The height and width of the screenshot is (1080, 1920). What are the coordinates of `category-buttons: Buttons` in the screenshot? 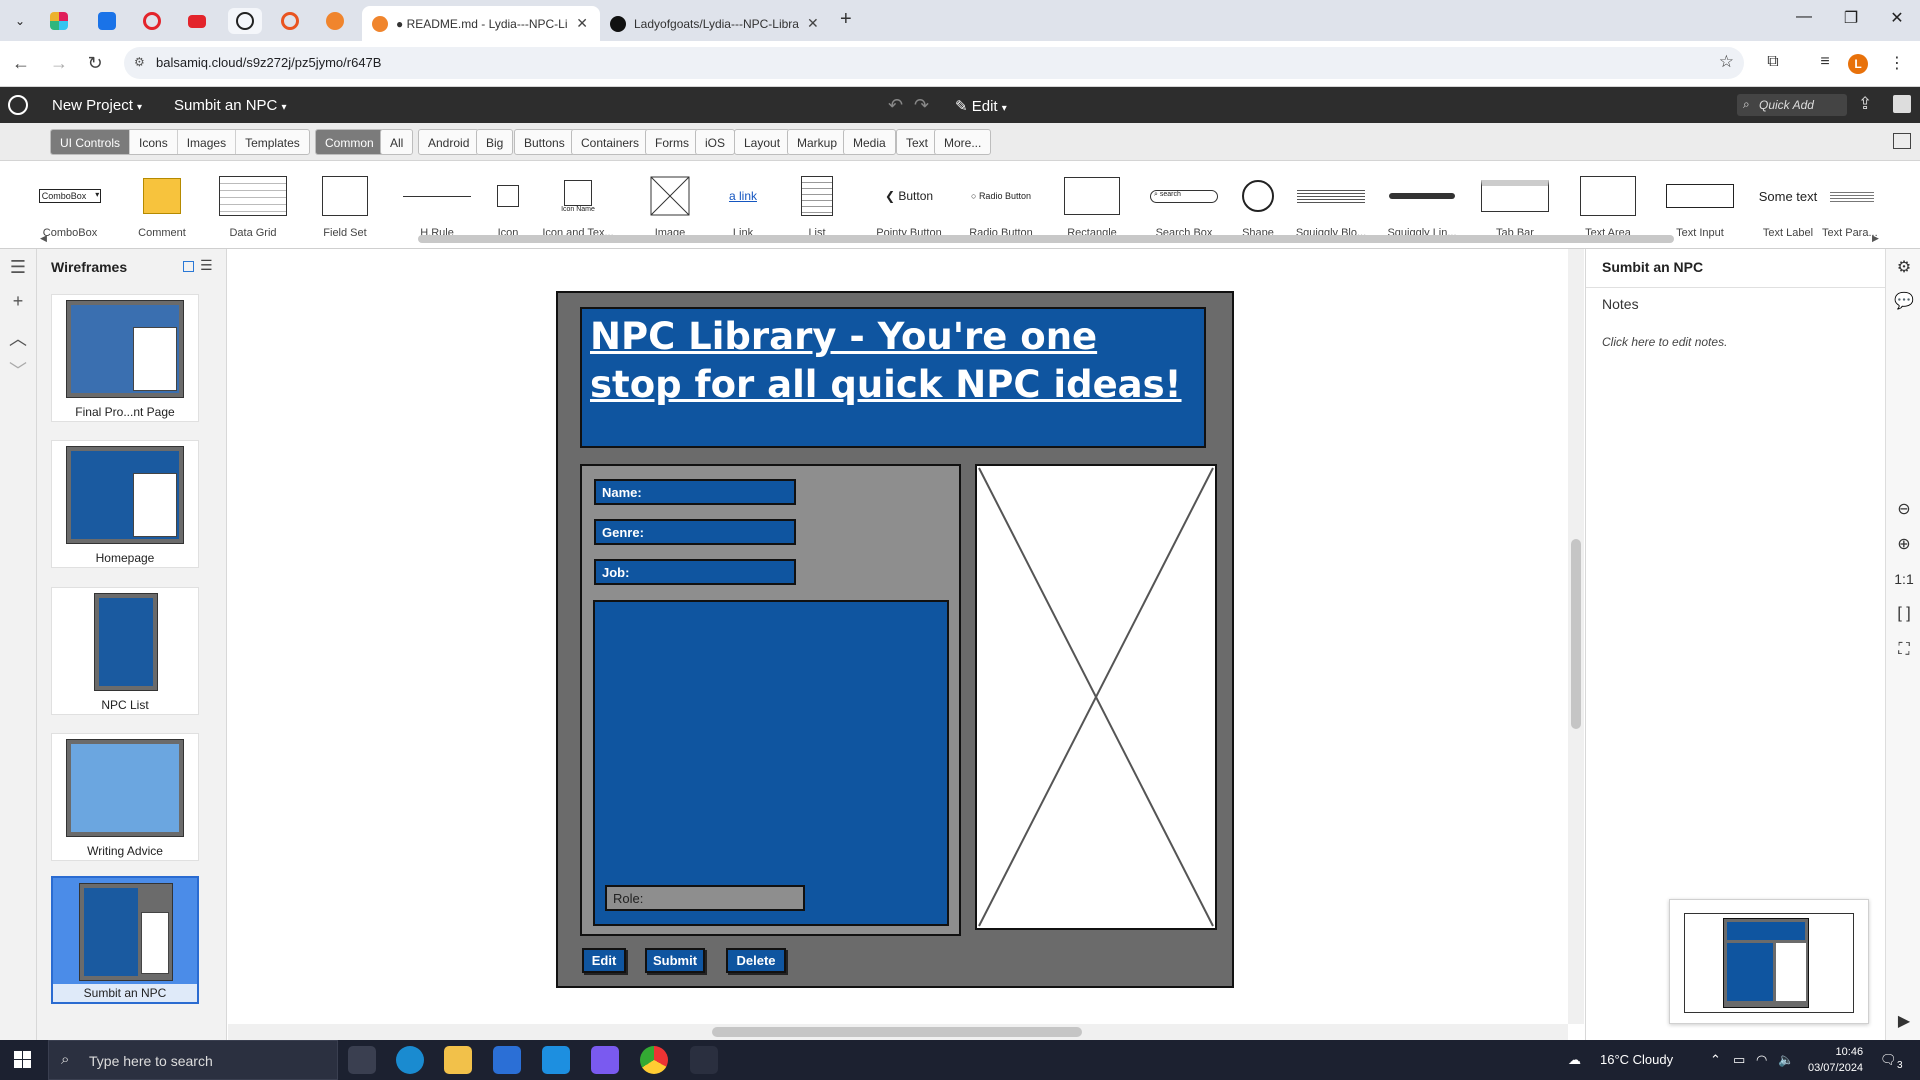 It's located at (544, 142).